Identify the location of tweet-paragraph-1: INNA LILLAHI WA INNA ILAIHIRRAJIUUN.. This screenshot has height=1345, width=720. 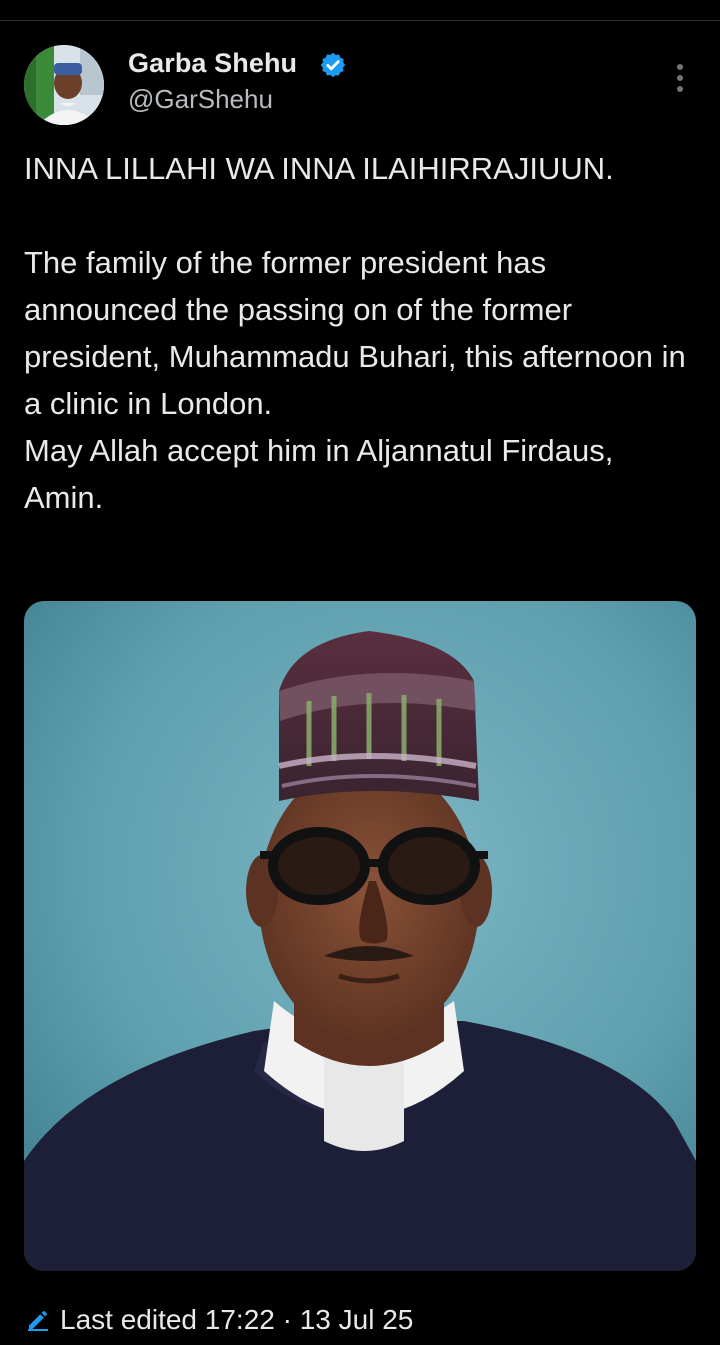
(319, 168).